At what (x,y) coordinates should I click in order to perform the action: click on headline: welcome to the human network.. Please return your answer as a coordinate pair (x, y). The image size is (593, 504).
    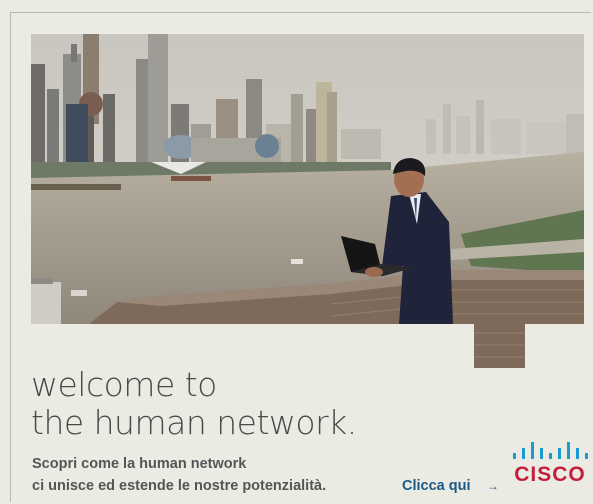
    Looking at the image, I should click on (194, 404).